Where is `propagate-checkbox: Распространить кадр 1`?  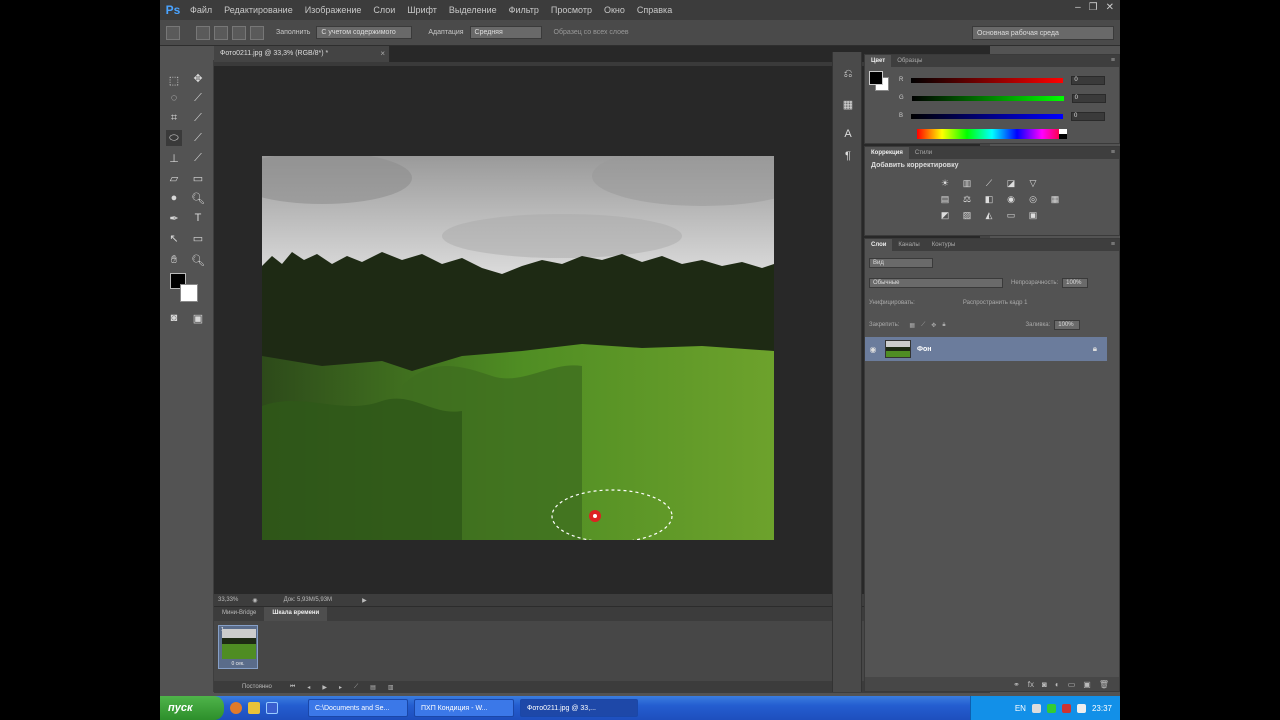 propagate-checkbox: Распространить кадр 1 is located at coordinates (995, 303).